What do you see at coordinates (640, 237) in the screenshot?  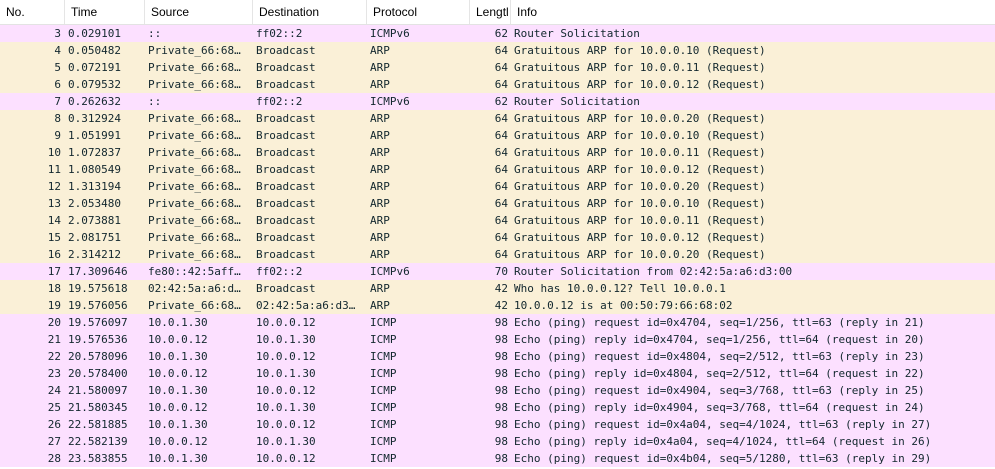 I see `packet-info: Gratuitous ARP for 10.0.0.12 (Request)` at bounding box center [640, 237].